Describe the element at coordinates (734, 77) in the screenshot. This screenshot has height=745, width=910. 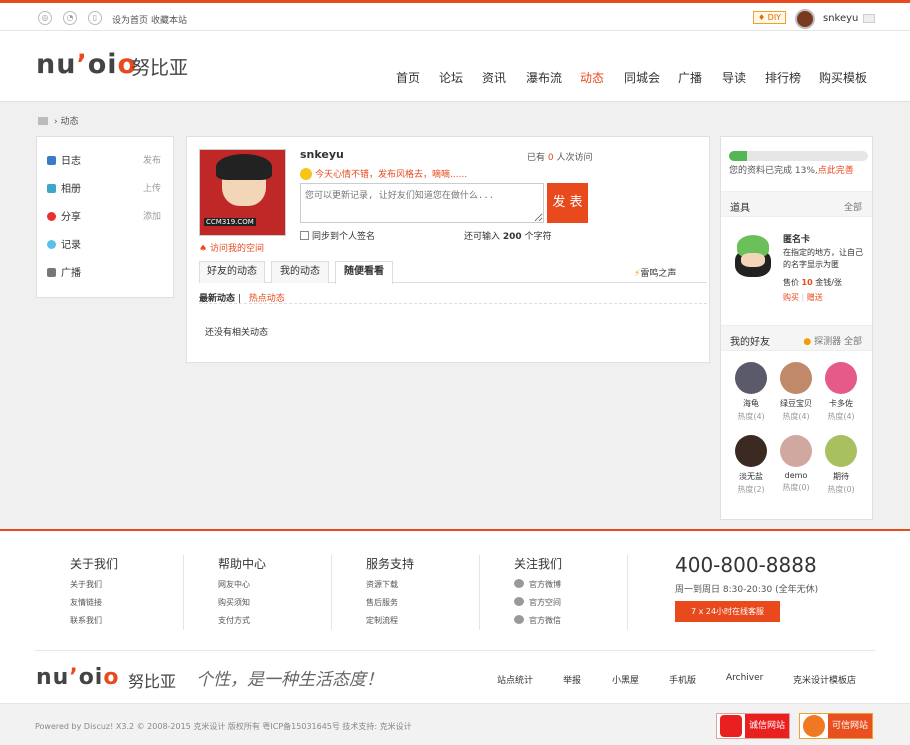
I see `nav-guide: 导读` at that location.